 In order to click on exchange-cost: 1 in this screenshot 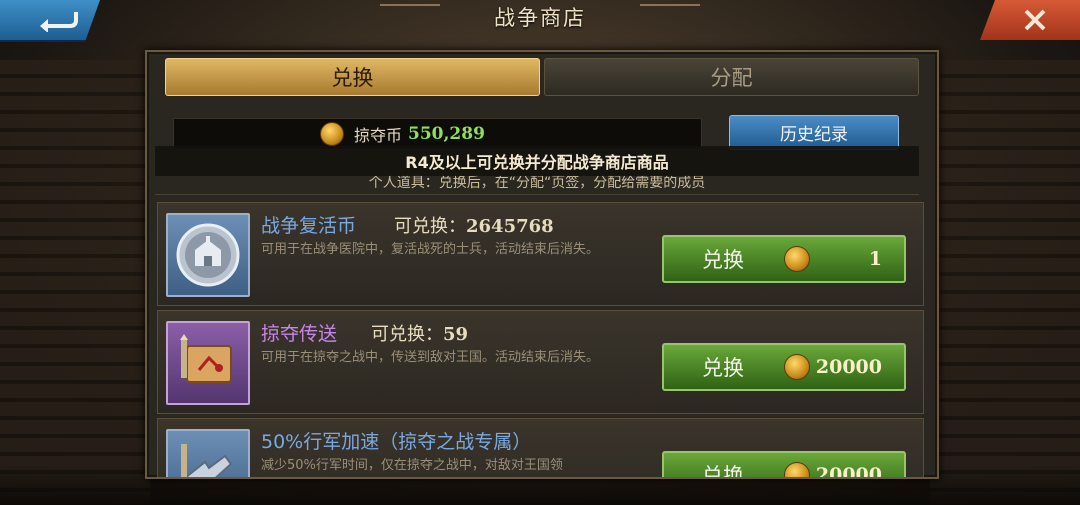, I will do `click(875, 259)`.